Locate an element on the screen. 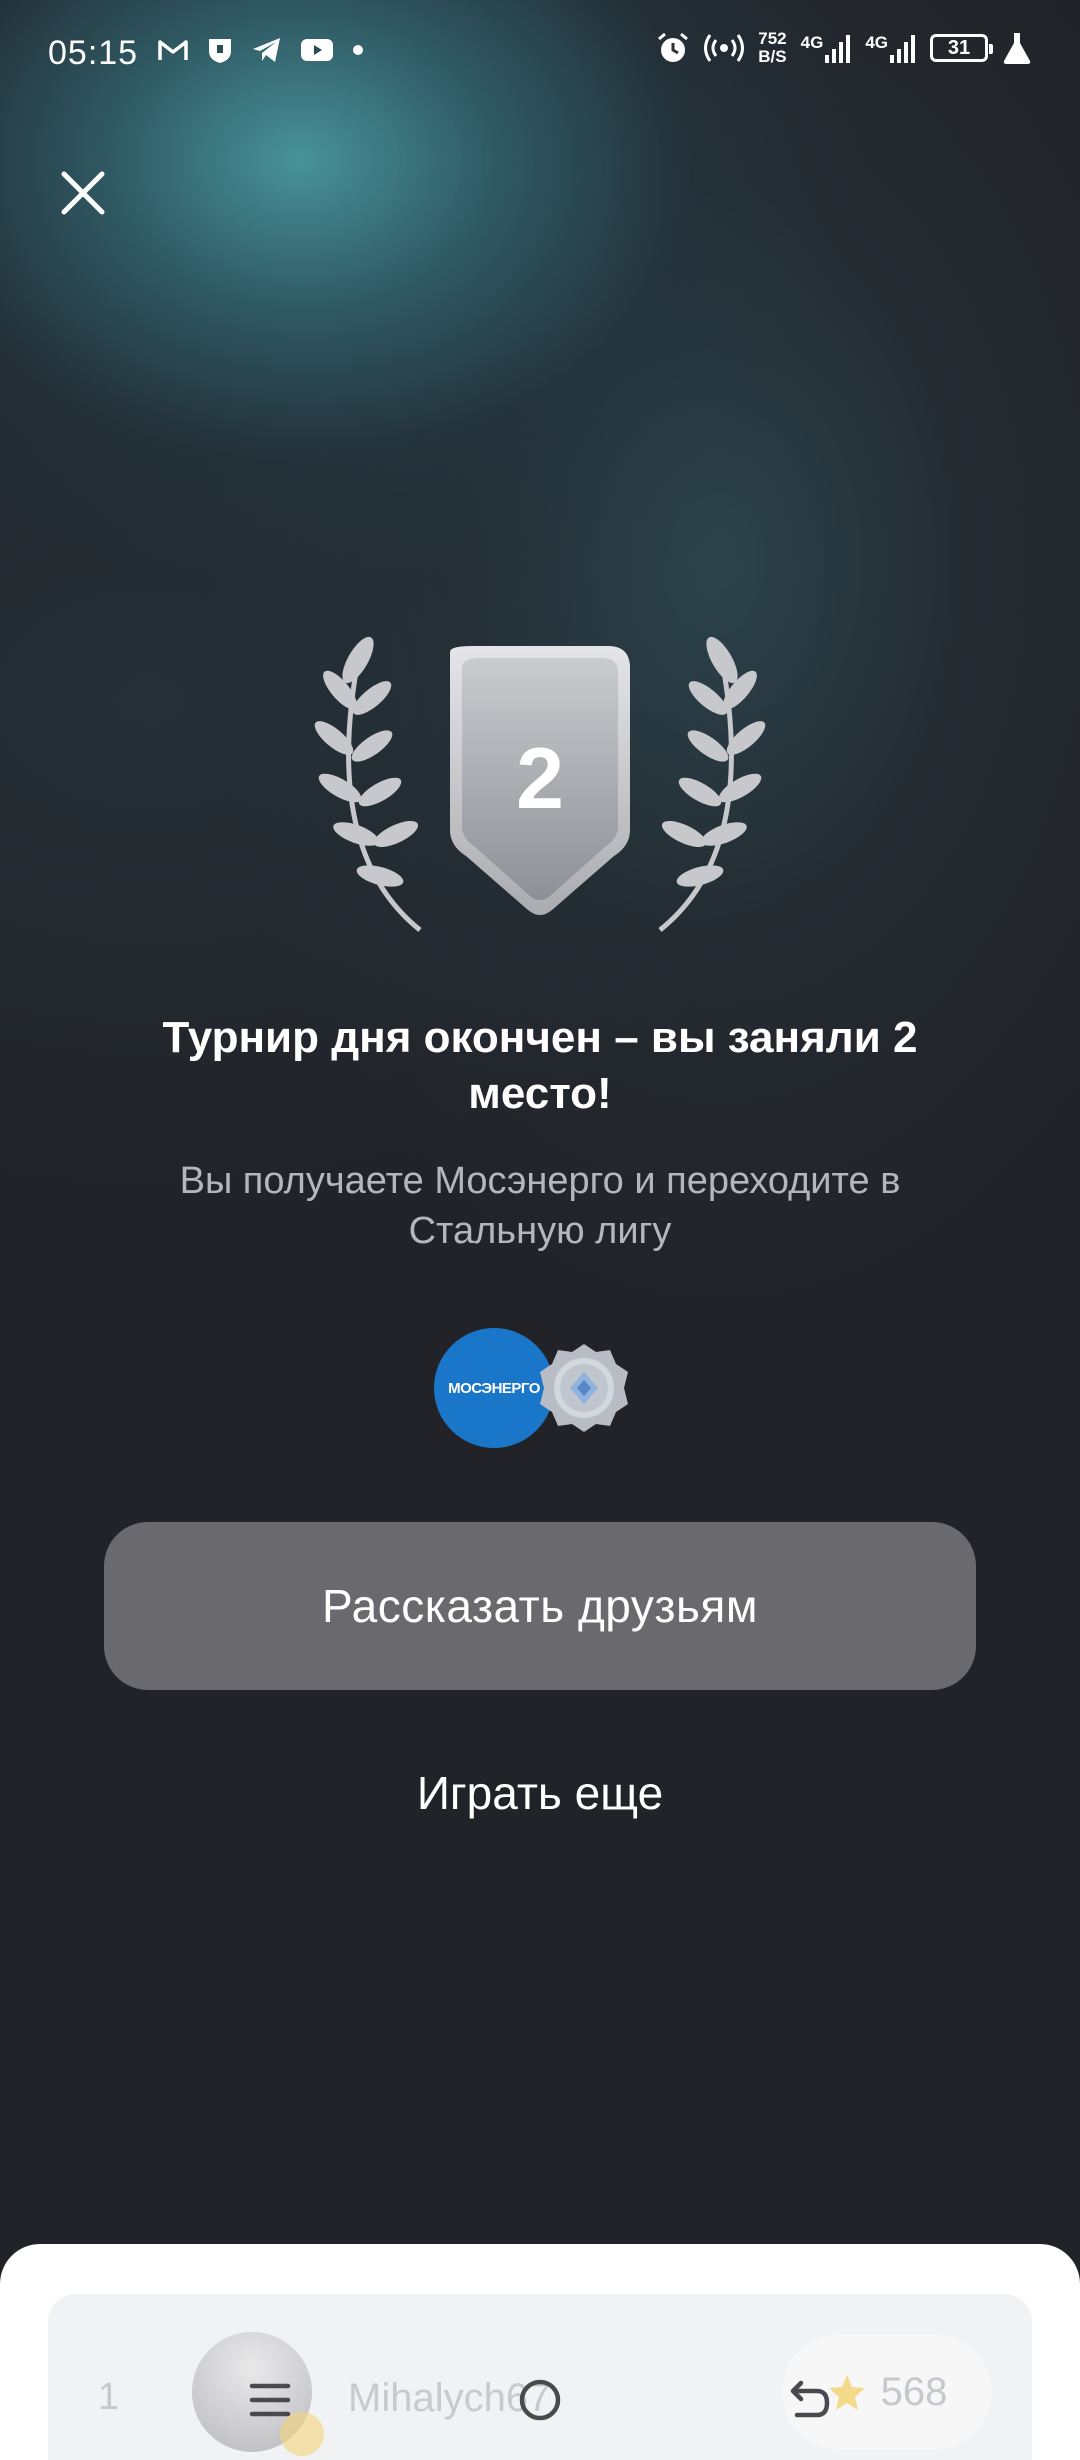 This screenshot has width=1080, height=2460. rewards: МОСЭНЕРГО is located at coordinates (534, 1388).